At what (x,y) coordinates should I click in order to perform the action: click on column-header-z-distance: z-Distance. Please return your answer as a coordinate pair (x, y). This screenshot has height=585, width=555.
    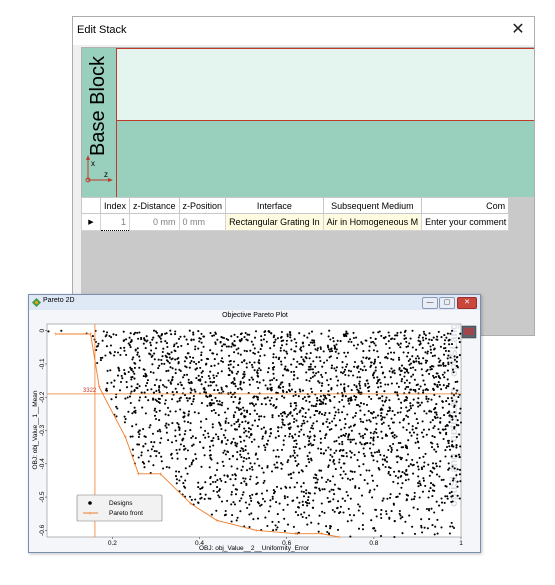
    Looking at the image, I should click on (154, 205).